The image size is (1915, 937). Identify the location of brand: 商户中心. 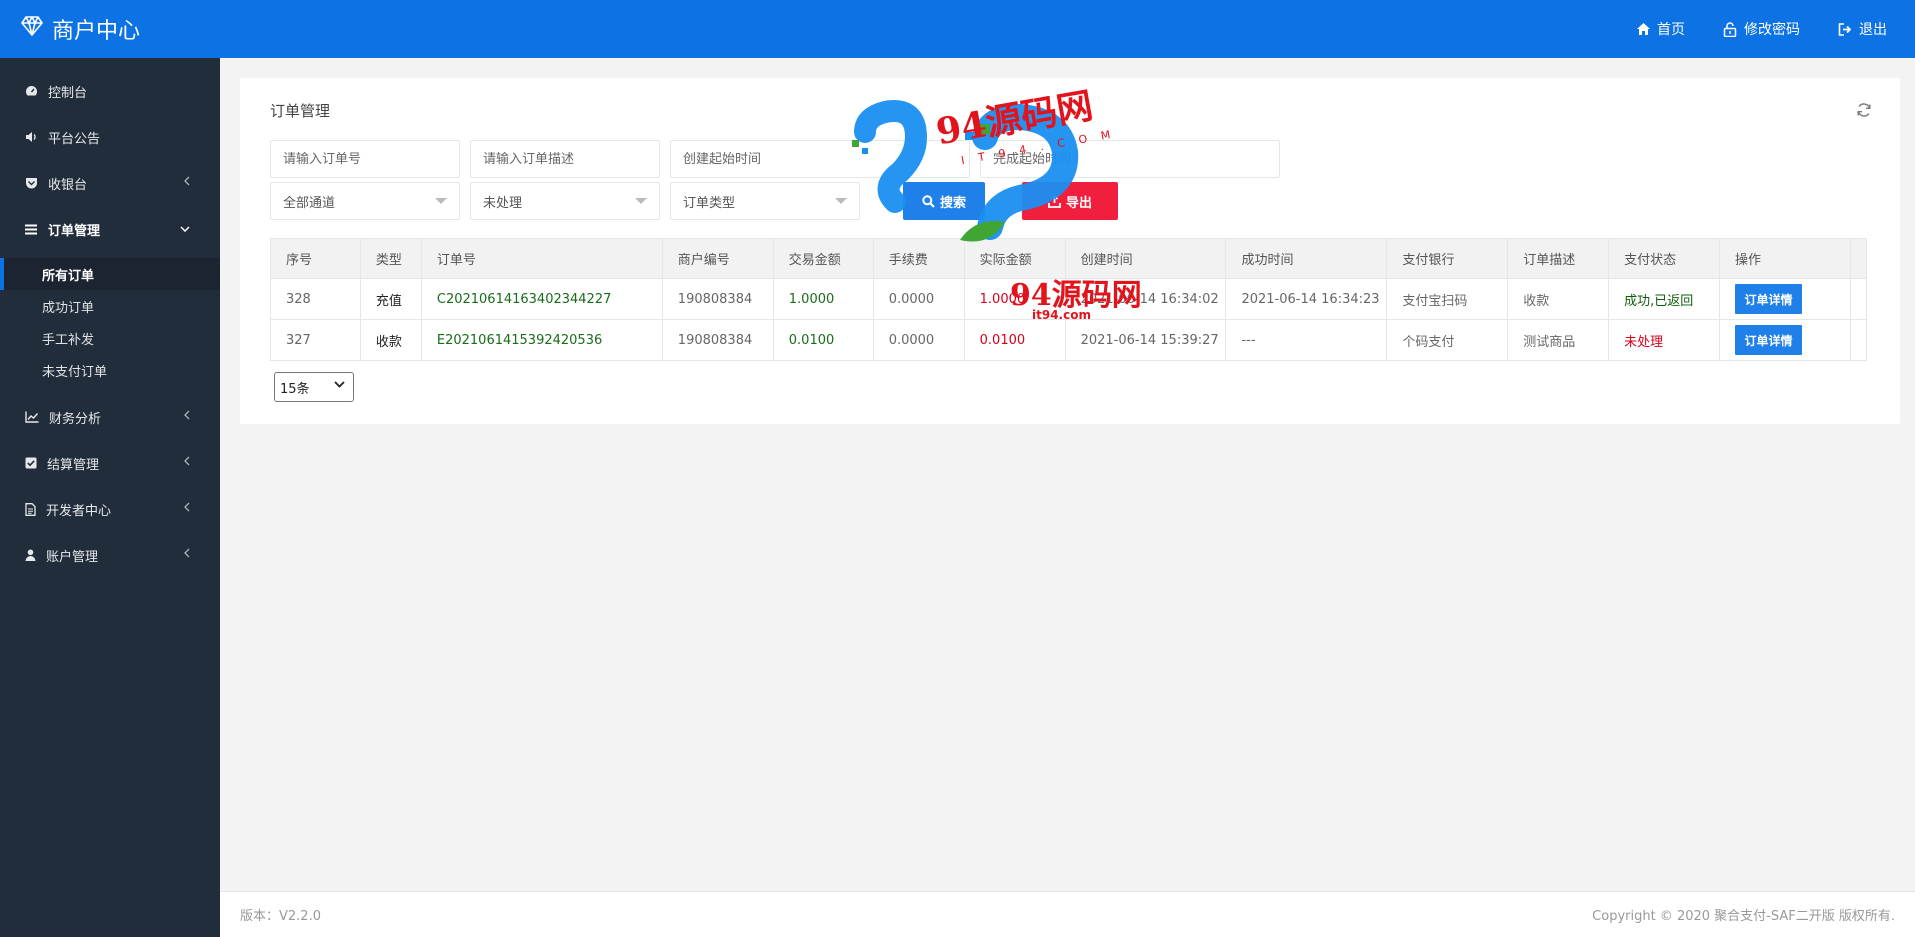
(110, 29).